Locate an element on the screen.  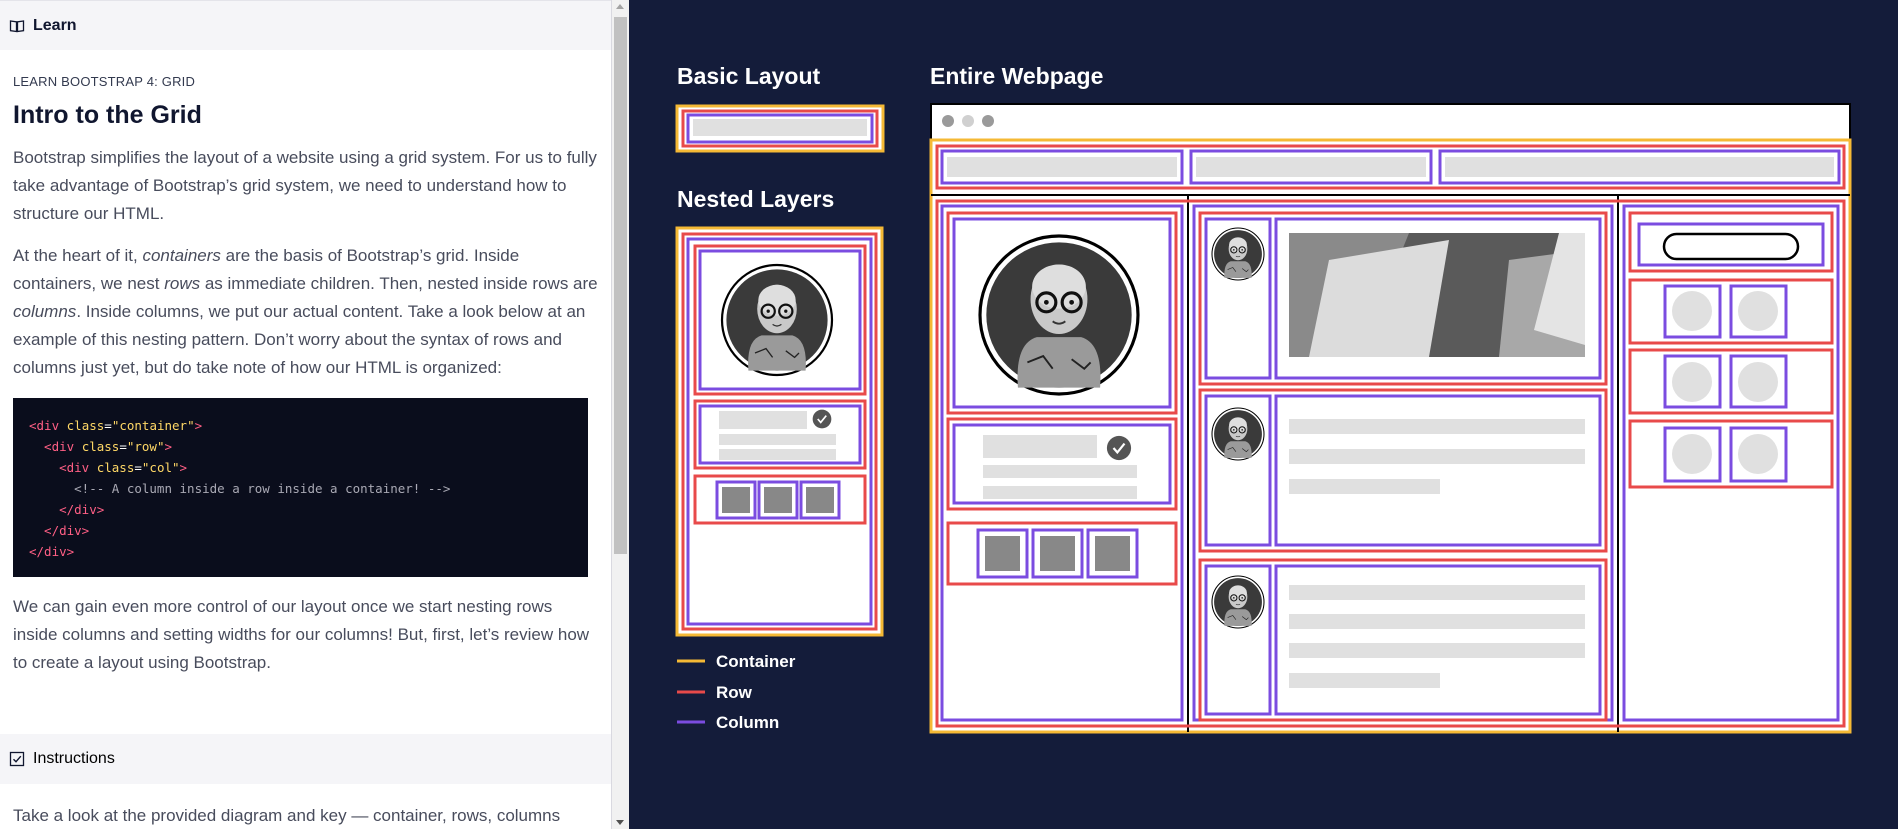
lesson-title: Intro to the Grid is located at coordinates (107, 115).